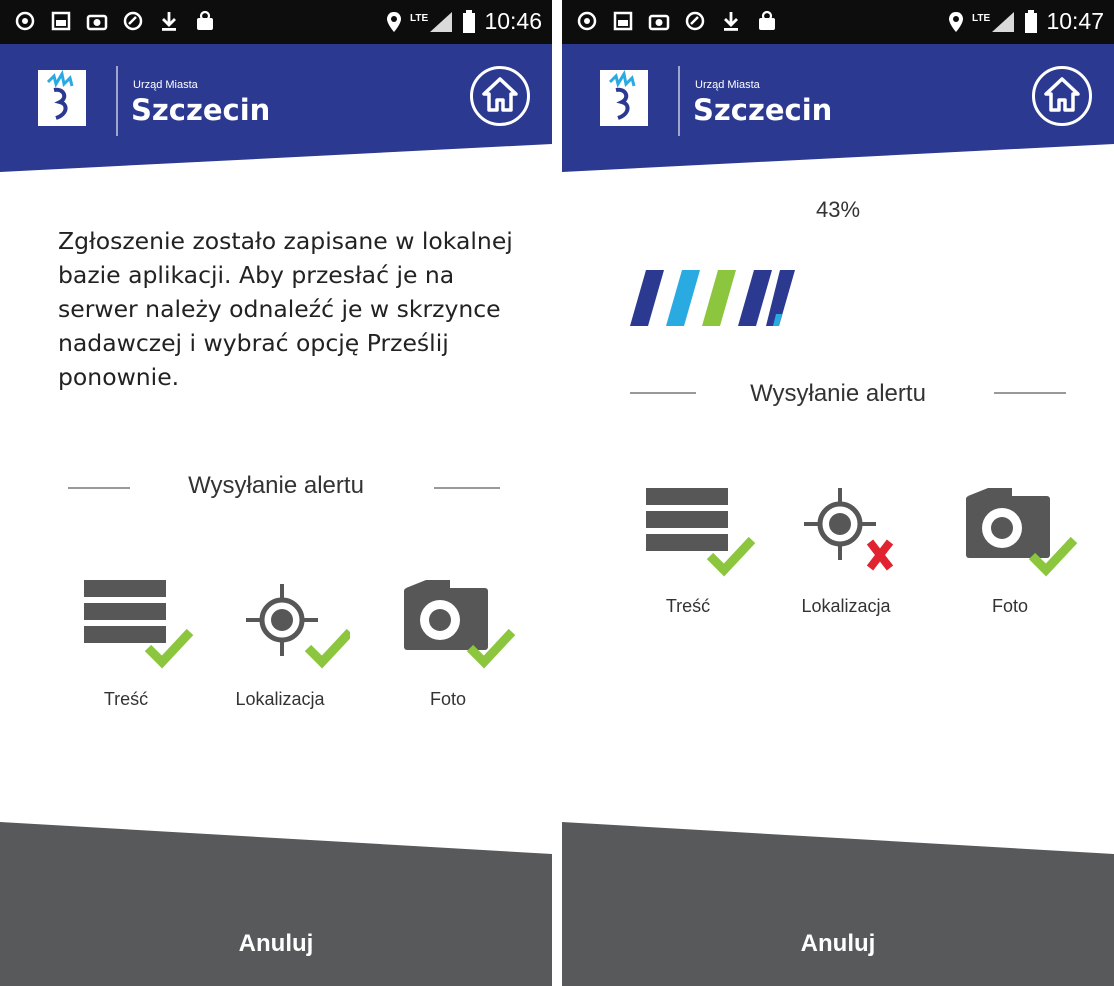  Describe the element at coordinates (838, 209) in the screenshot. I see `upload-progress-percent: 43%` at that location.